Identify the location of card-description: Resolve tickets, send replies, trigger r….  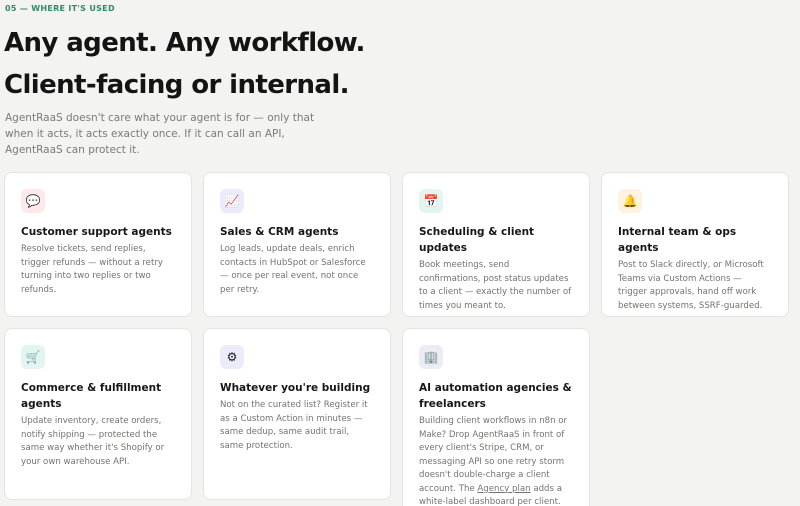
(92, 269).